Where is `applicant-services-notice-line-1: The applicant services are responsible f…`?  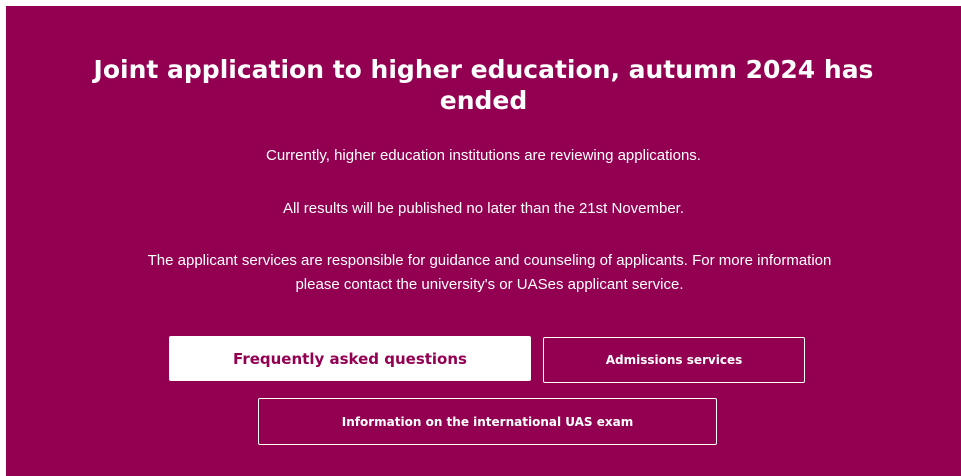
applicant-services-notice-line-1: The applicant services are responsible f… is located at coordinates (489, 260).